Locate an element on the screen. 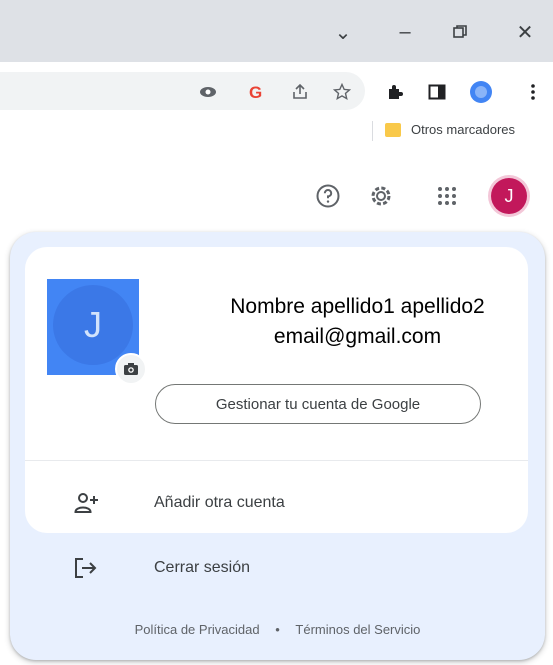 This screenshot has width=553, height=665. sign-out-item: Cerrar sesión is located at coordinates (276, 568).